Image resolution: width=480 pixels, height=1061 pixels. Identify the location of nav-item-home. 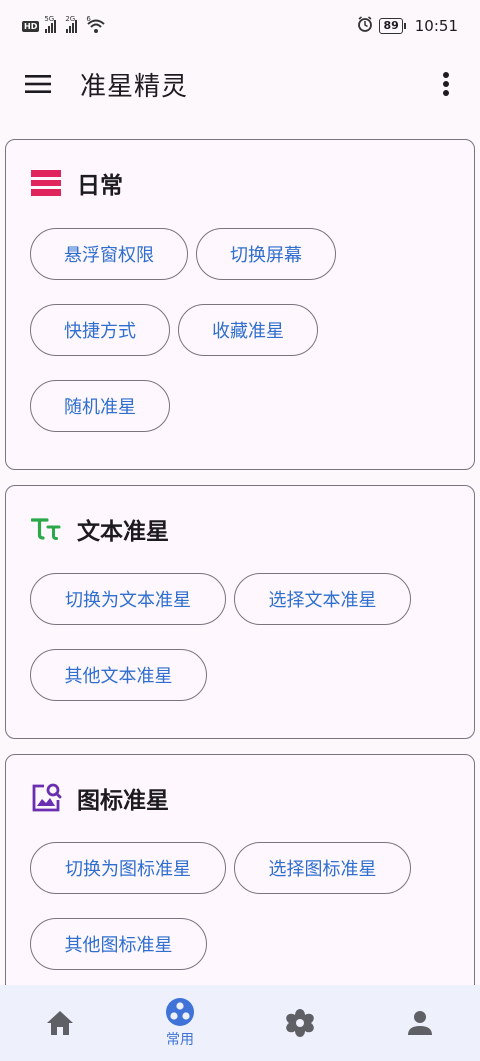
(60, 1023).